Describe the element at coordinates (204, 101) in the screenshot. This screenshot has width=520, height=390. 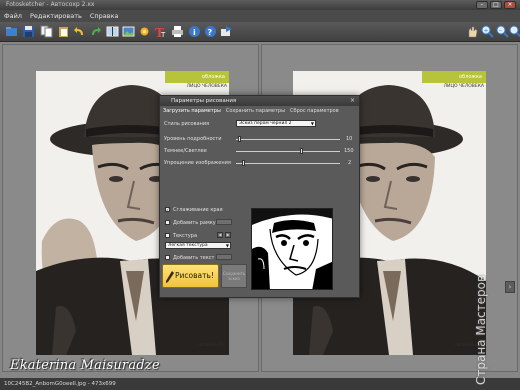
I see `dialog-title: Параметры рисования` at that location.